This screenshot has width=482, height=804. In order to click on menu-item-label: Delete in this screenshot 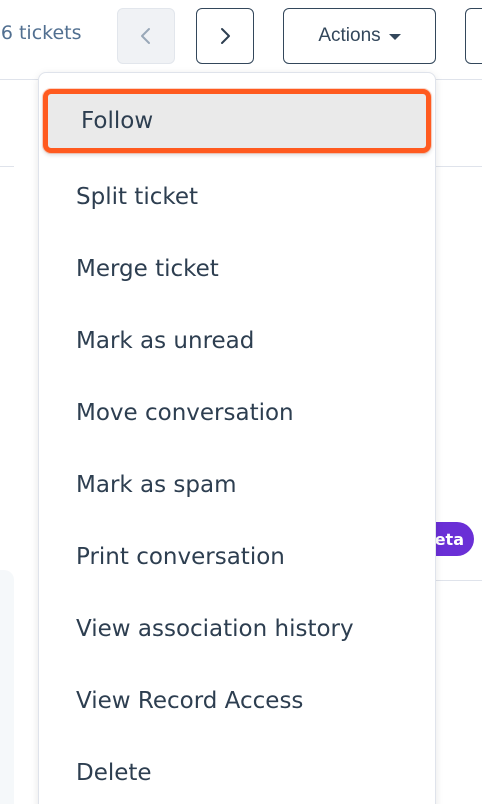, I will do `click(114, 773)`.